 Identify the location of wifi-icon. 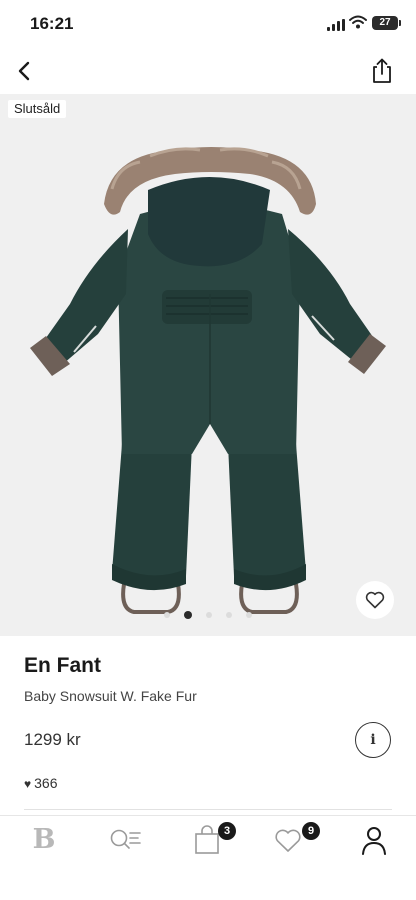
(358, 22).